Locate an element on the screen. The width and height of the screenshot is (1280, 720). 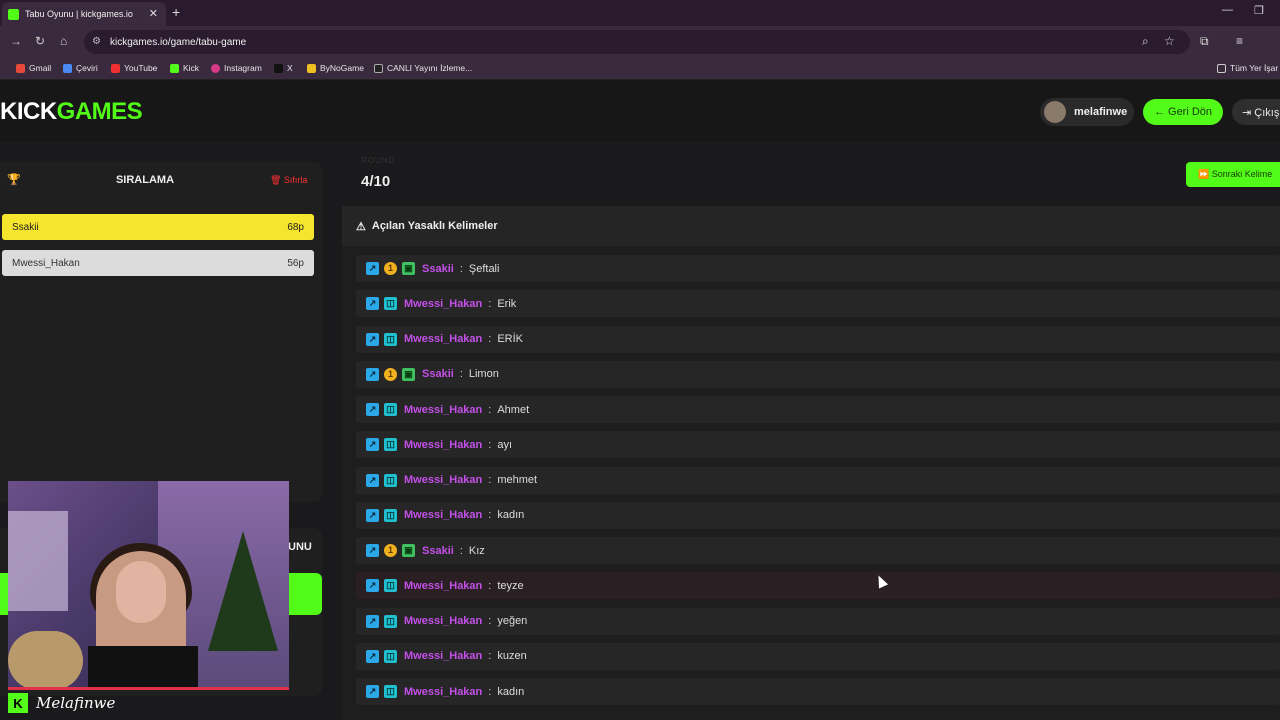
list-item: ↗ ◫ Mwessi_Hakan: ERİK is located at coordinates (818, 339).